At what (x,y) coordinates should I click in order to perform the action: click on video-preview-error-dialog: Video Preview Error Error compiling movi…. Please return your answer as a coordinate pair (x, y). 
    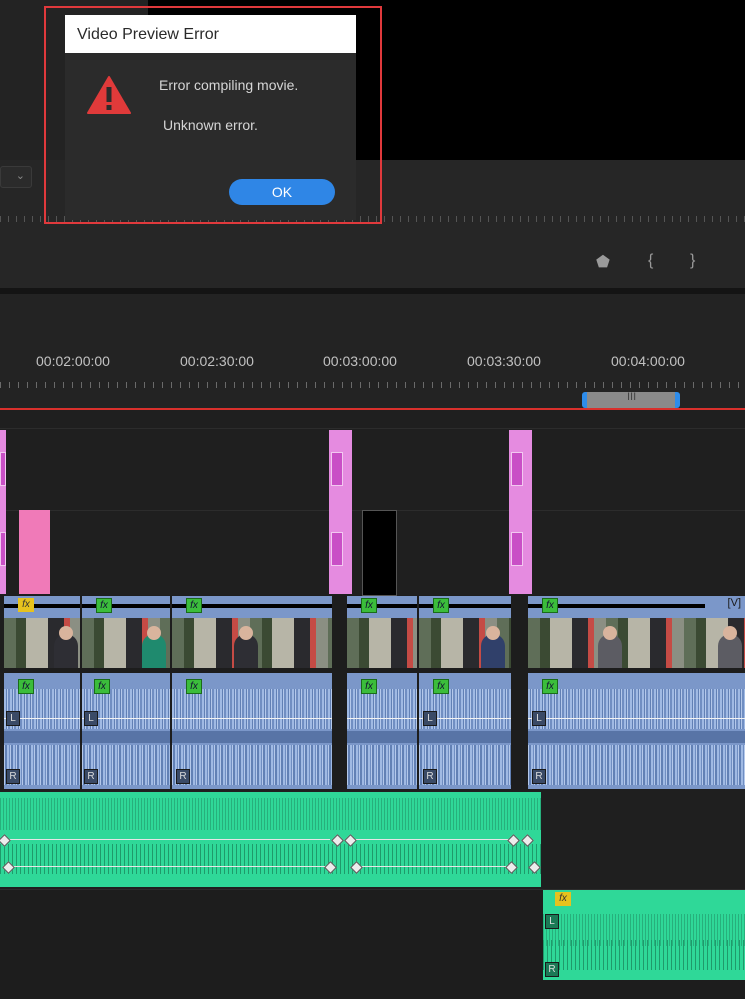
    Looking at the image, I should click on (210, 117).